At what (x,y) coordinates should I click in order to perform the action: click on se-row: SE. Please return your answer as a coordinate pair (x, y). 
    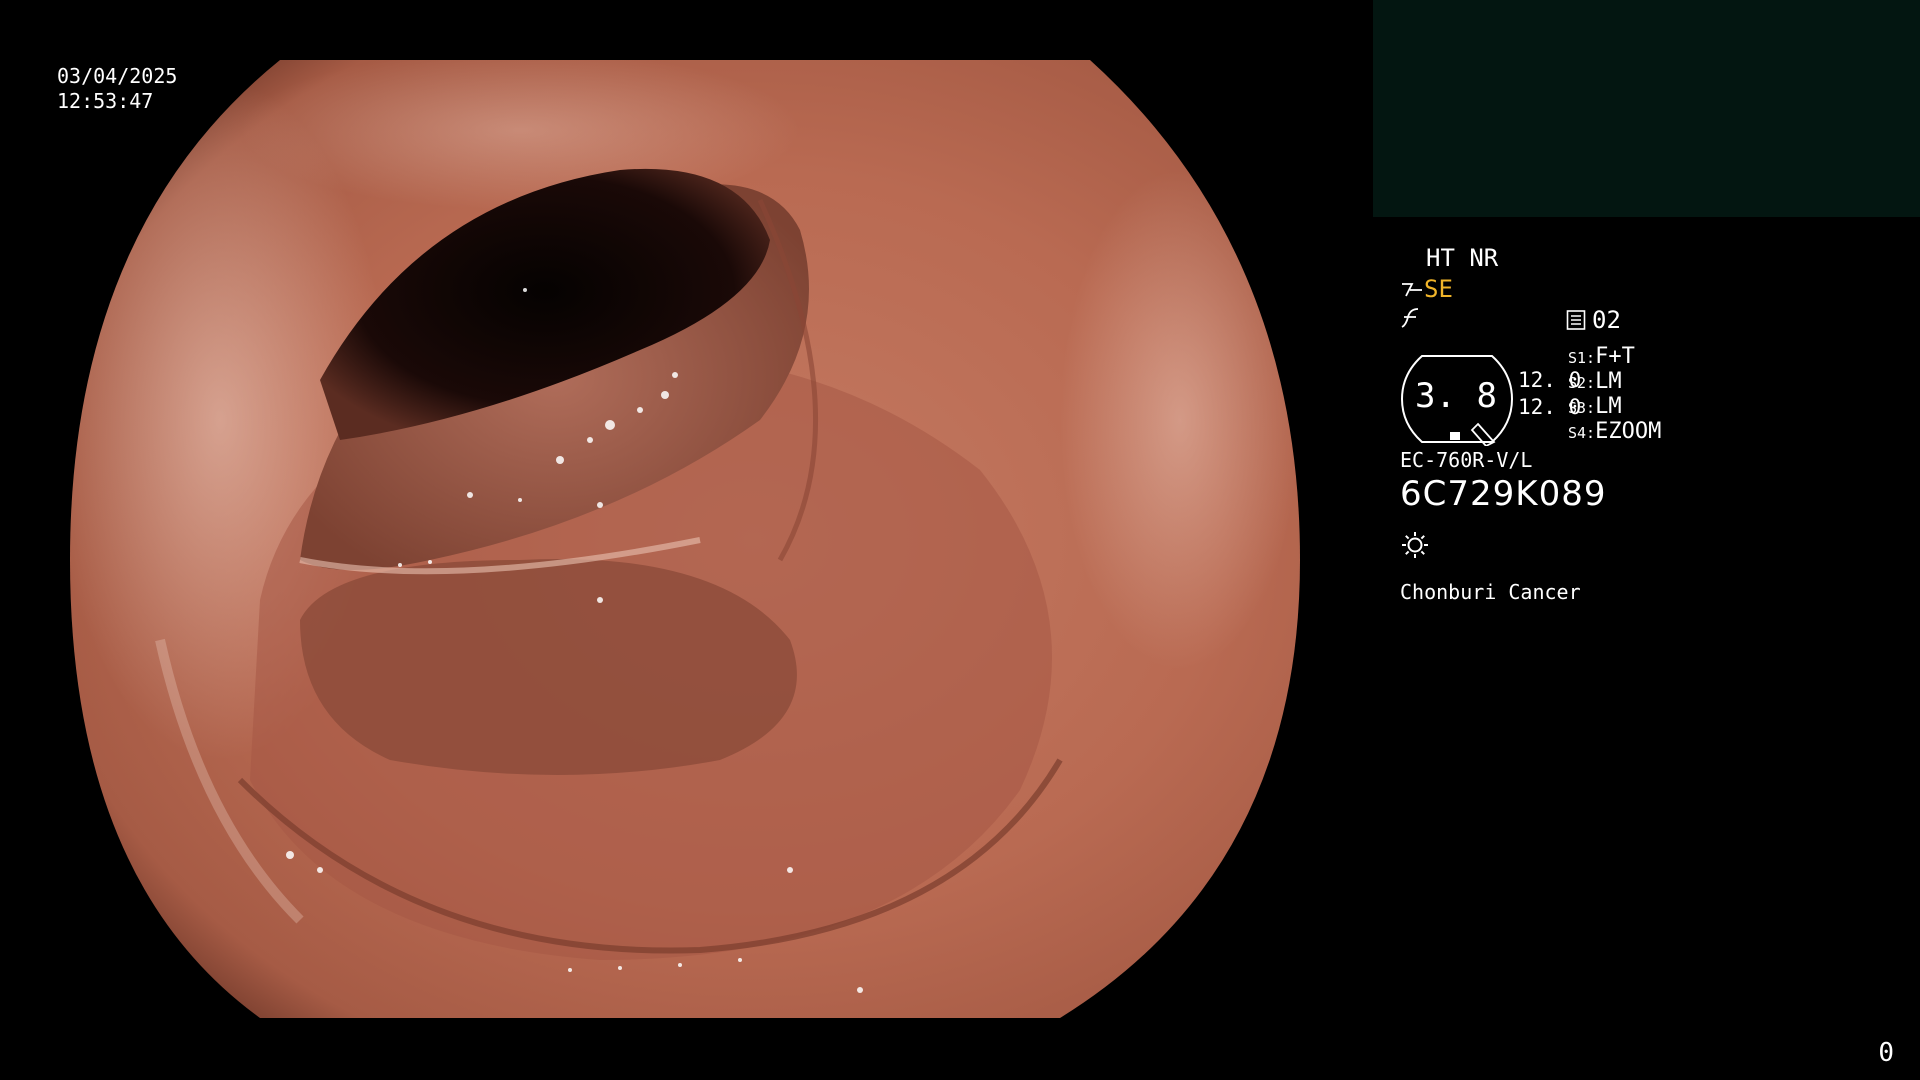
    Looking at the image, I should click on (1426, 289).